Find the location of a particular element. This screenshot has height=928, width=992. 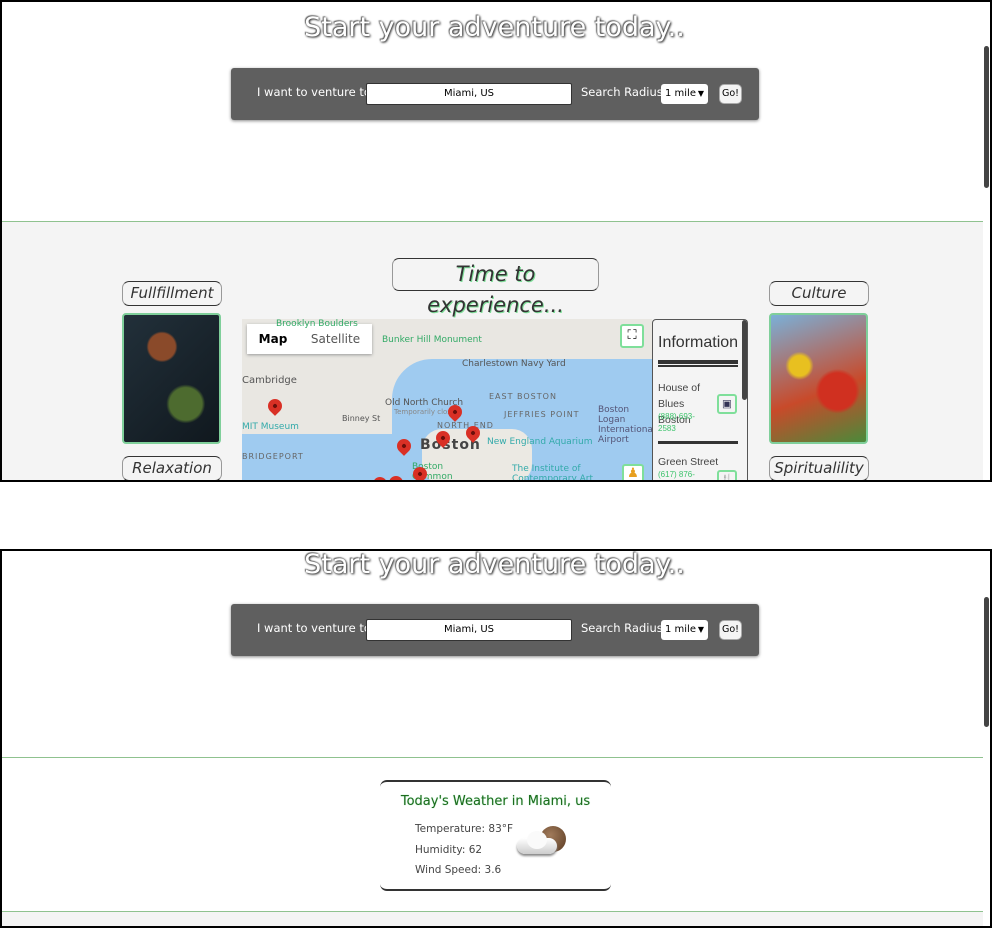

restaurant-icon: 🍴 is located at coordinates (727, 475).